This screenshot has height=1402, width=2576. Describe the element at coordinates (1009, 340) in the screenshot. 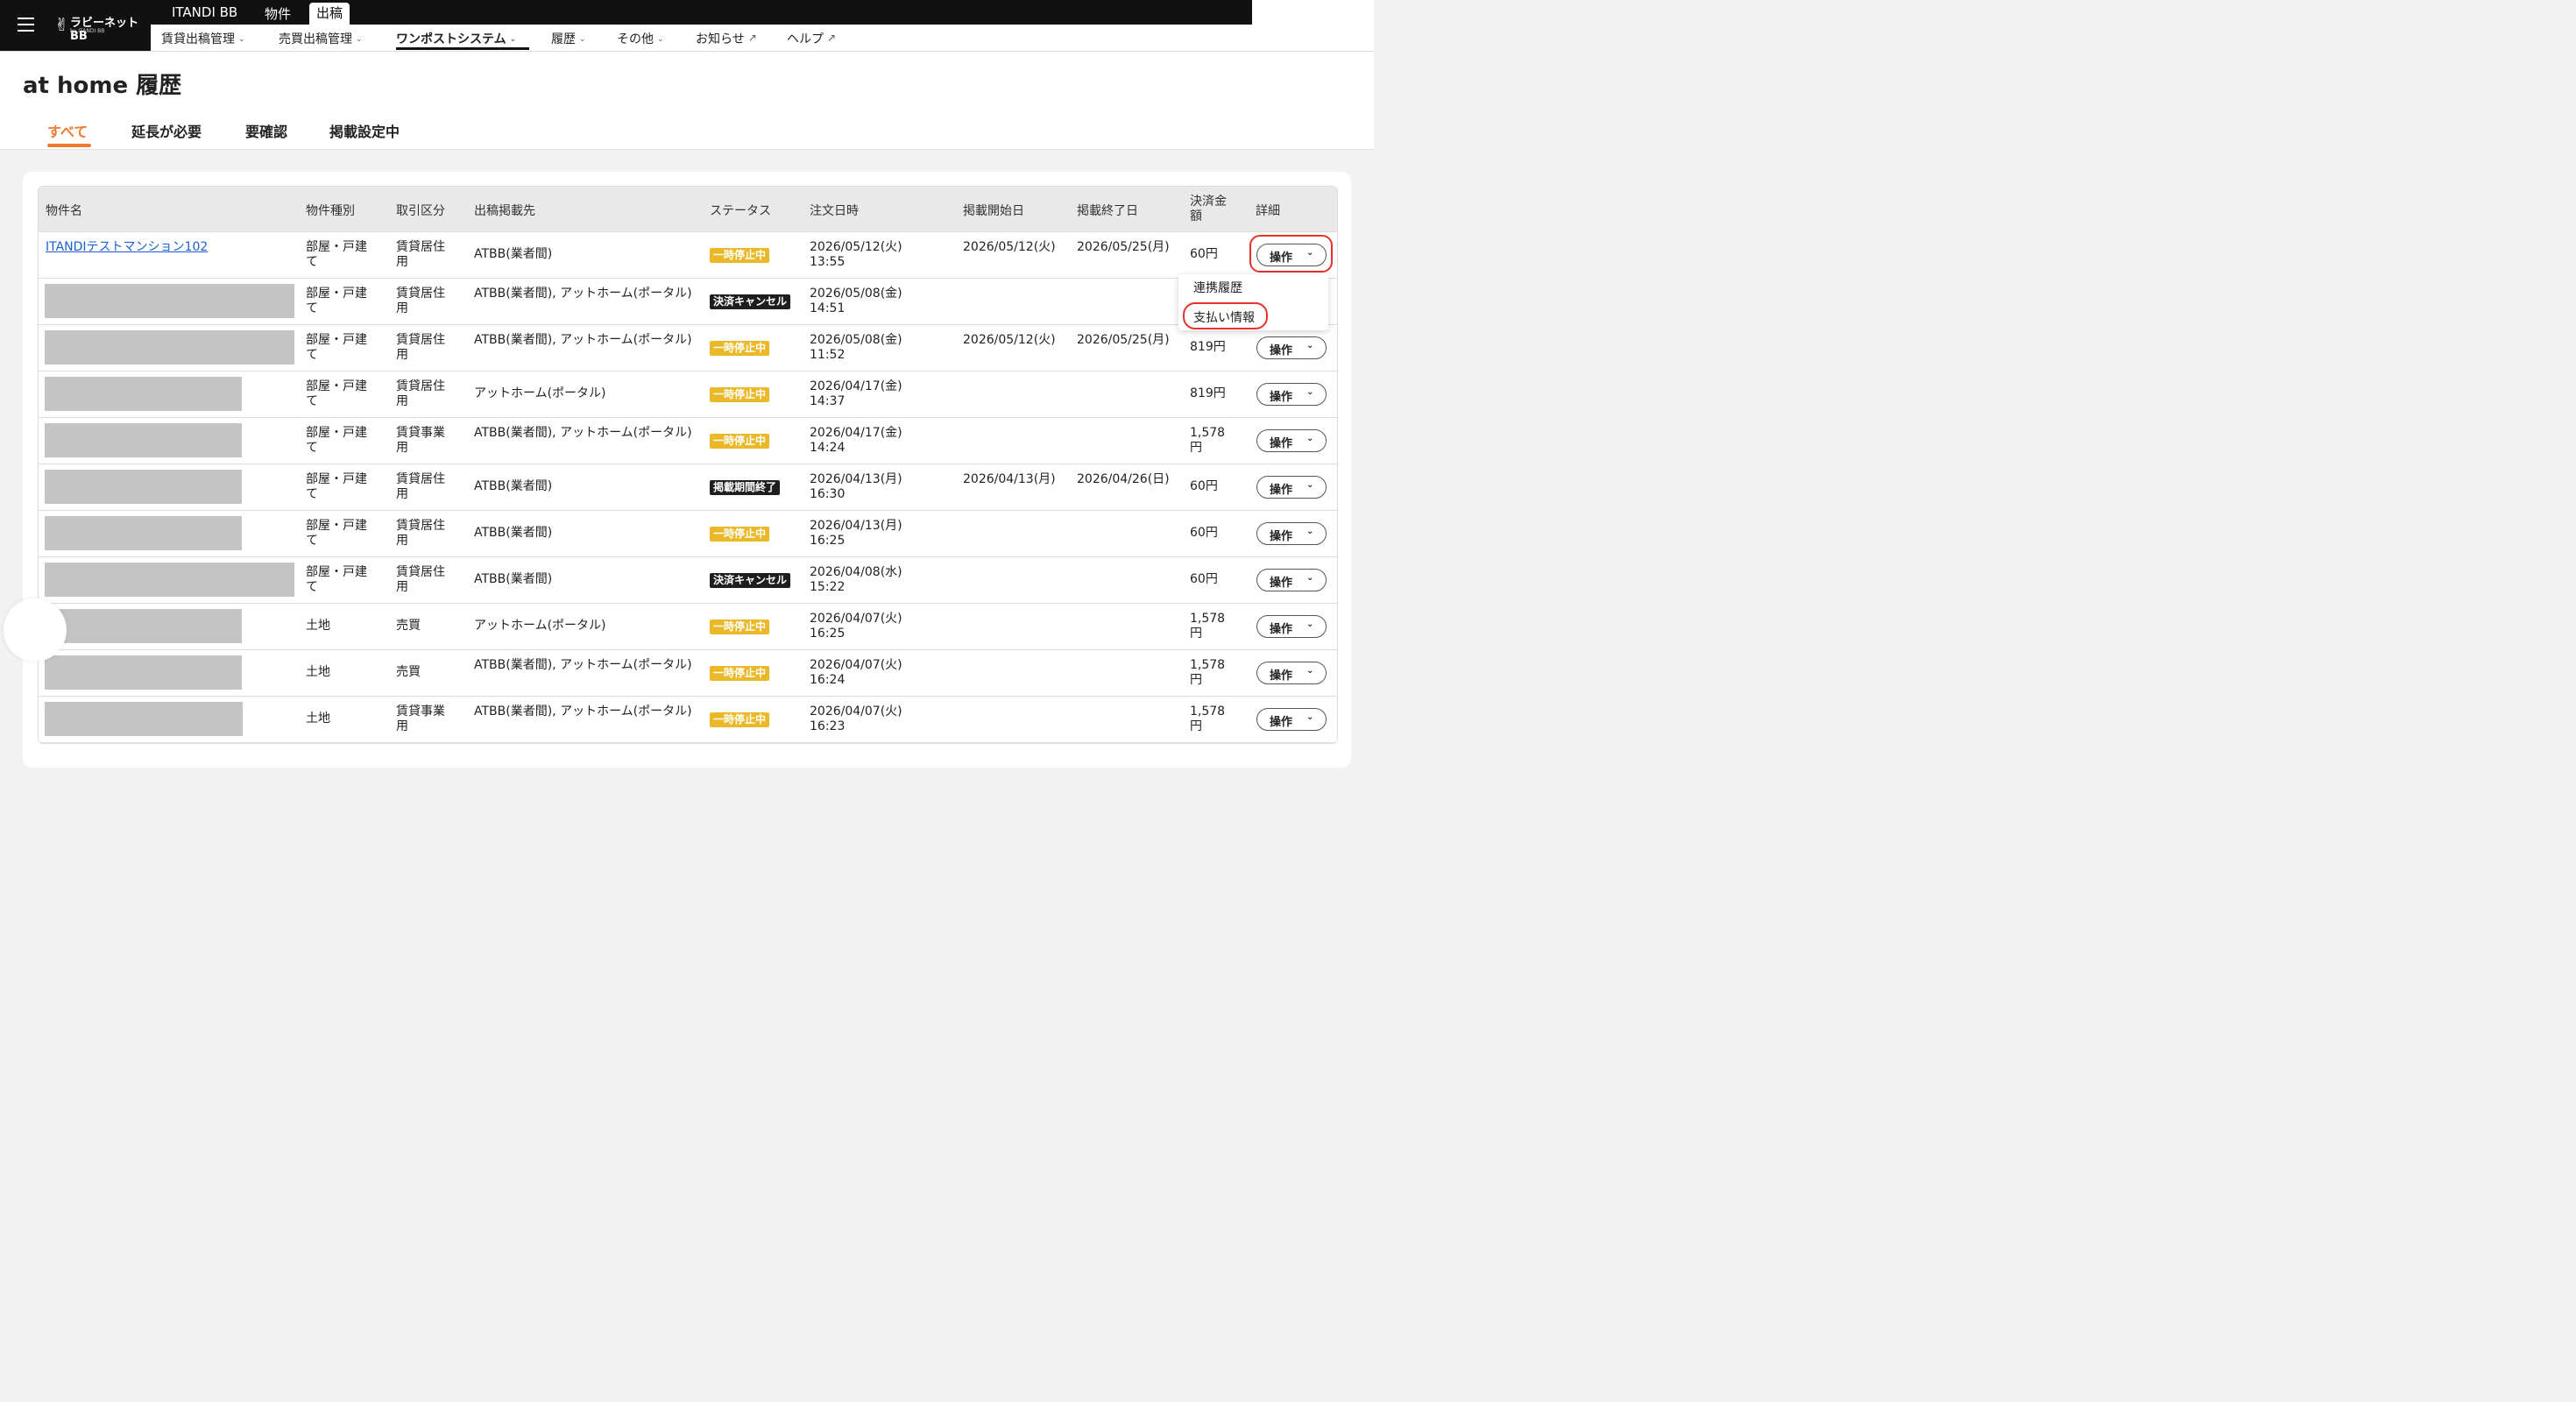

I see `listing-start-date: 2026/05/12(火)` at that location.